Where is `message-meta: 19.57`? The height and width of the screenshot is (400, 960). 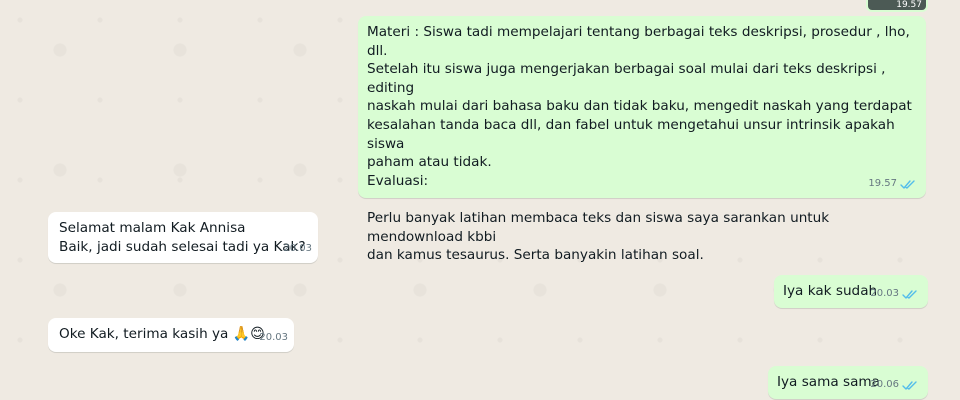 message-meta: 19.57 is located at coordinates (892, 184).